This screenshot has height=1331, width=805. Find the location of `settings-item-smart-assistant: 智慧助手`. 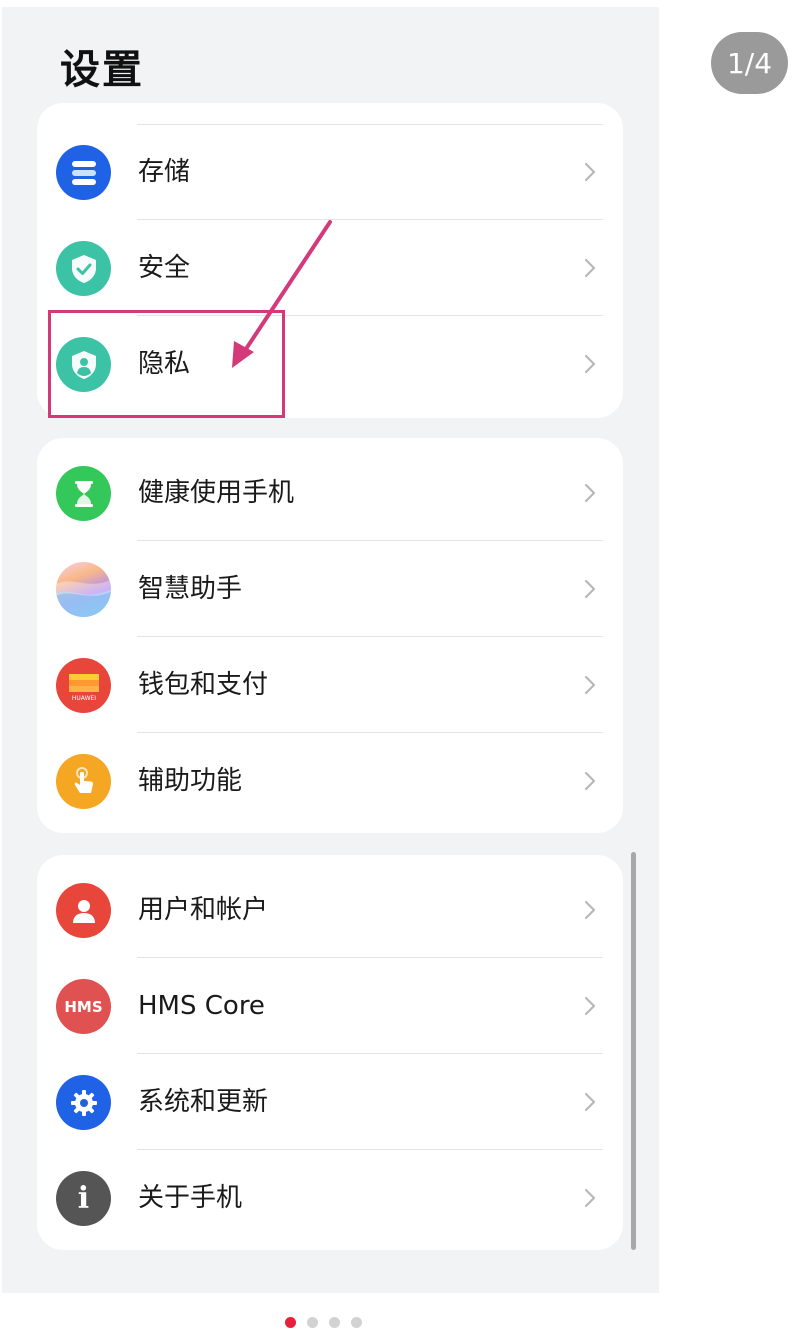

settings-item-smart-assistant: 智慧助手 is located at coordinates (330, 589).